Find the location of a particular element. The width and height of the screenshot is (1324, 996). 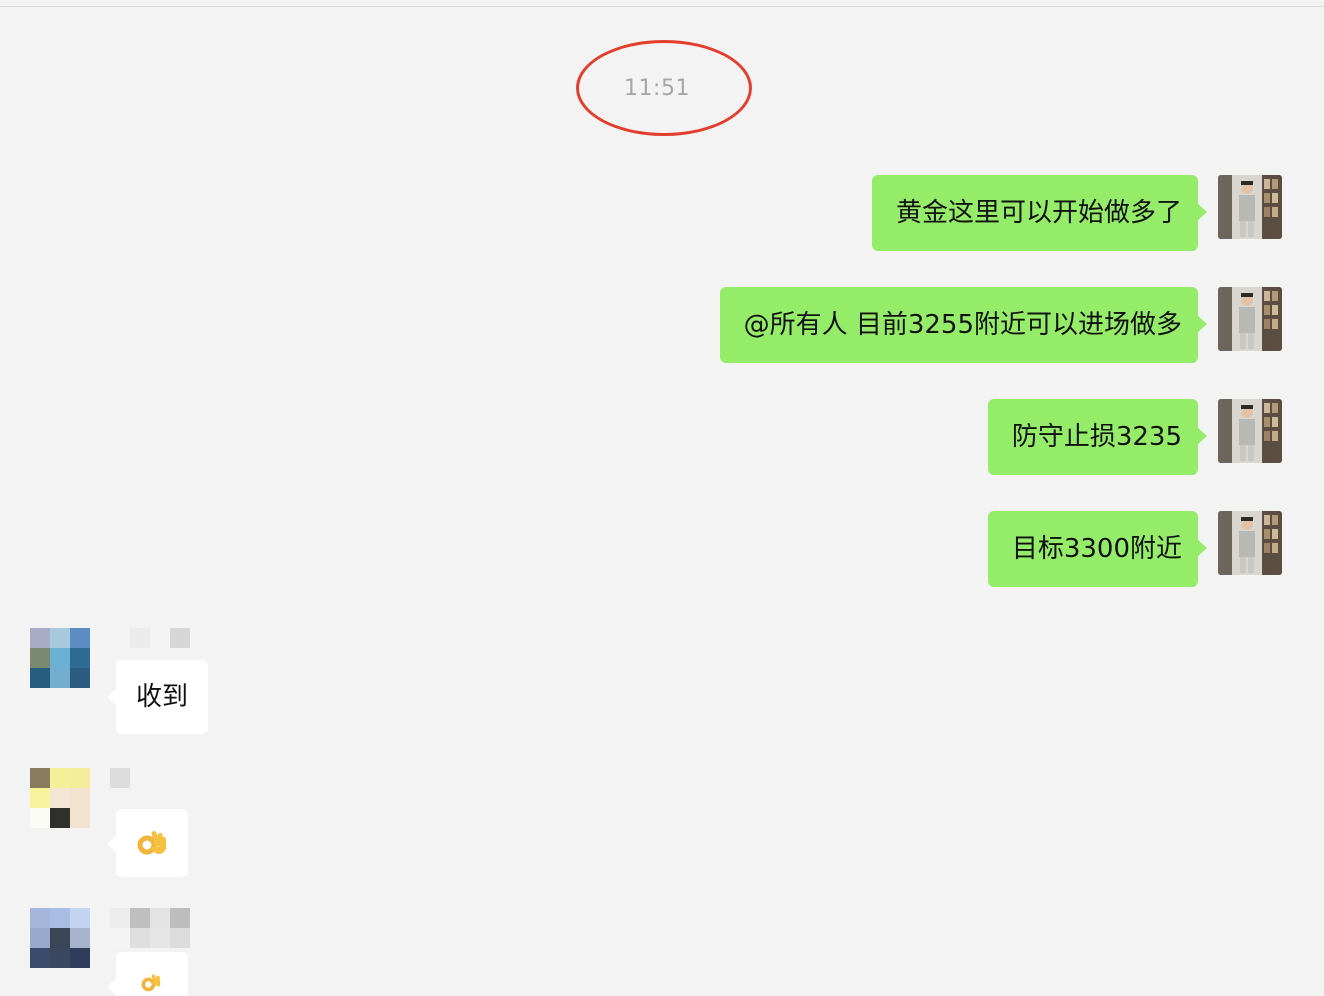

message-text: 收到 is located at coordinates (162, 697).